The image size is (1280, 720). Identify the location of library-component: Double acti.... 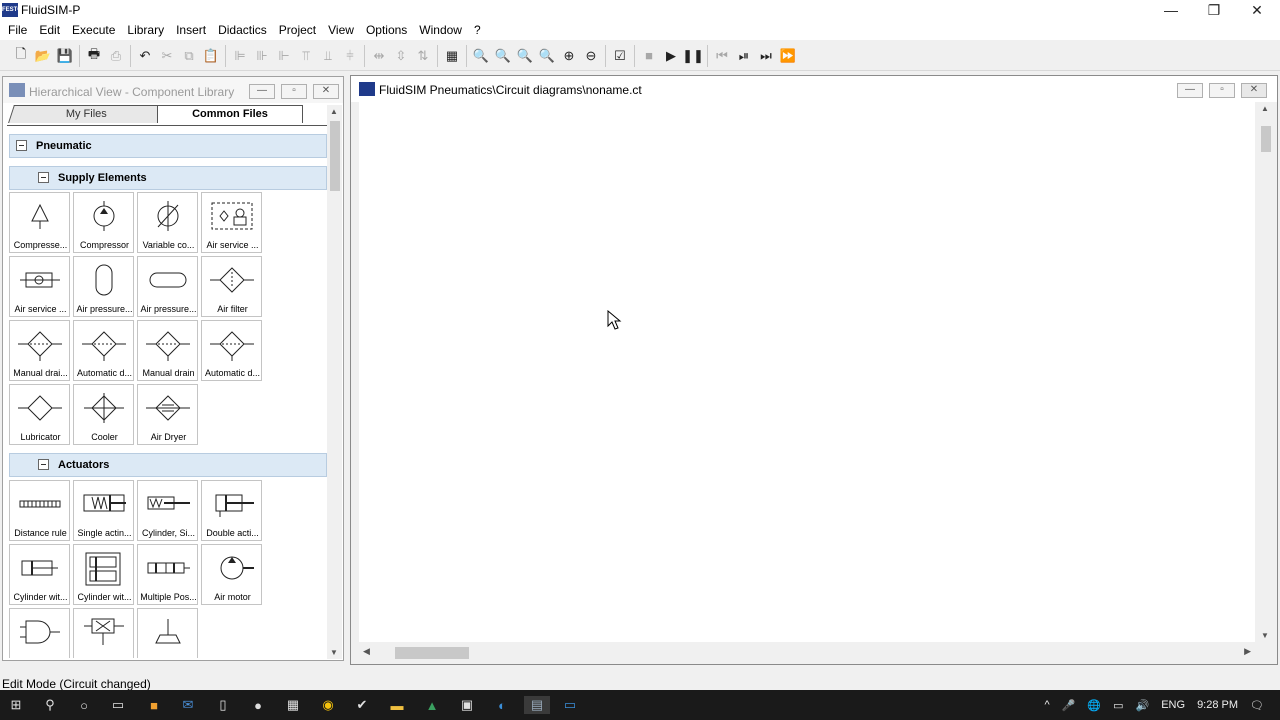
(231, 510).